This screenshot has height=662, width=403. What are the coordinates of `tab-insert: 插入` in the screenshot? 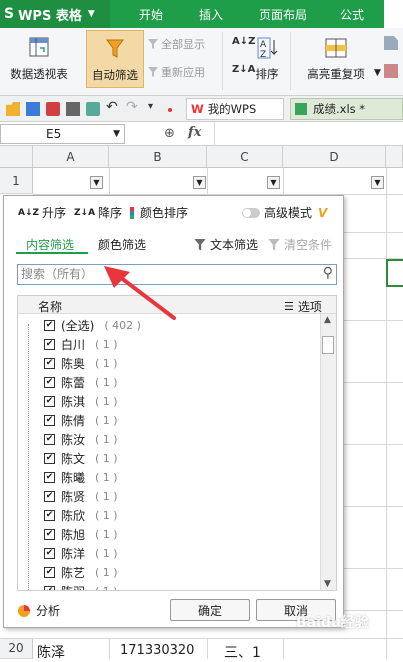 It's located at (211, 14).